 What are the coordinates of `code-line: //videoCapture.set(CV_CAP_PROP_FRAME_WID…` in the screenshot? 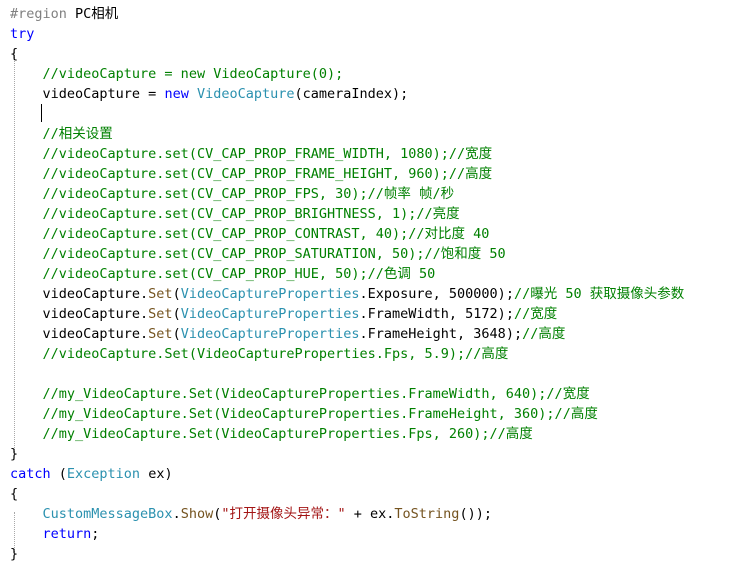 It's located at (251, 154).